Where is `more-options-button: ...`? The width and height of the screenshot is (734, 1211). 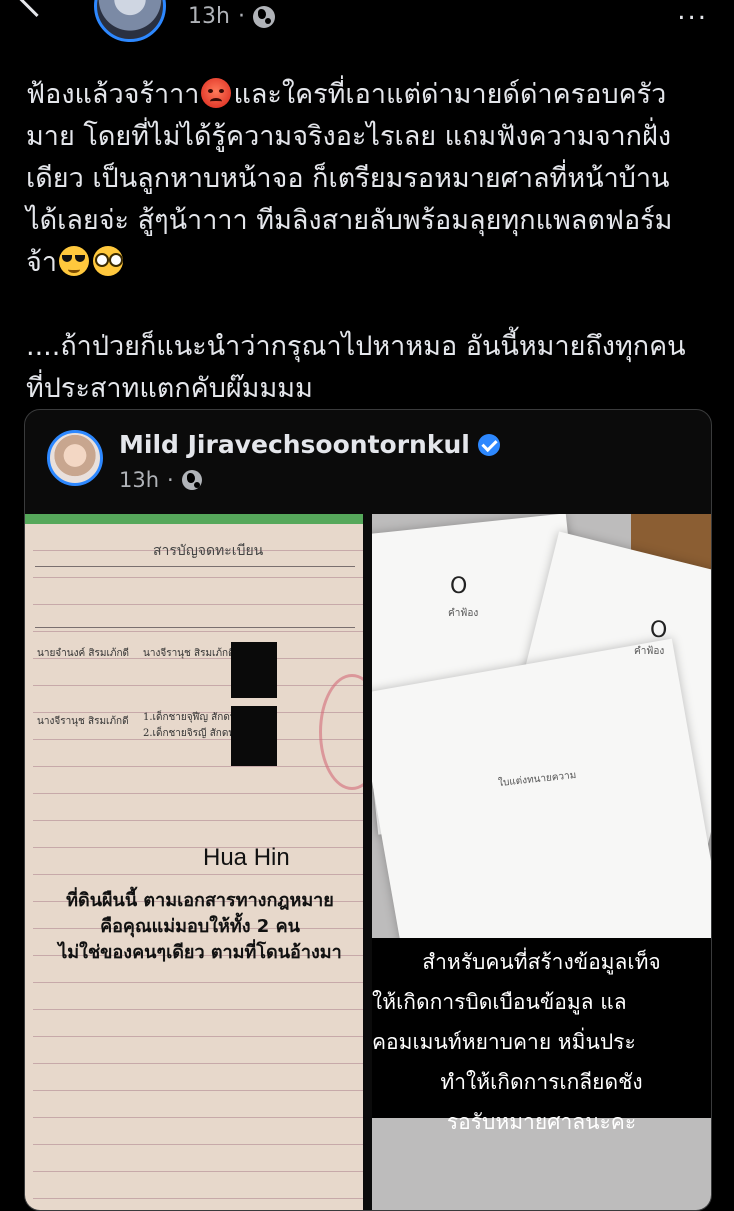
more-options-button: ... is located at coordinates (692, 13).